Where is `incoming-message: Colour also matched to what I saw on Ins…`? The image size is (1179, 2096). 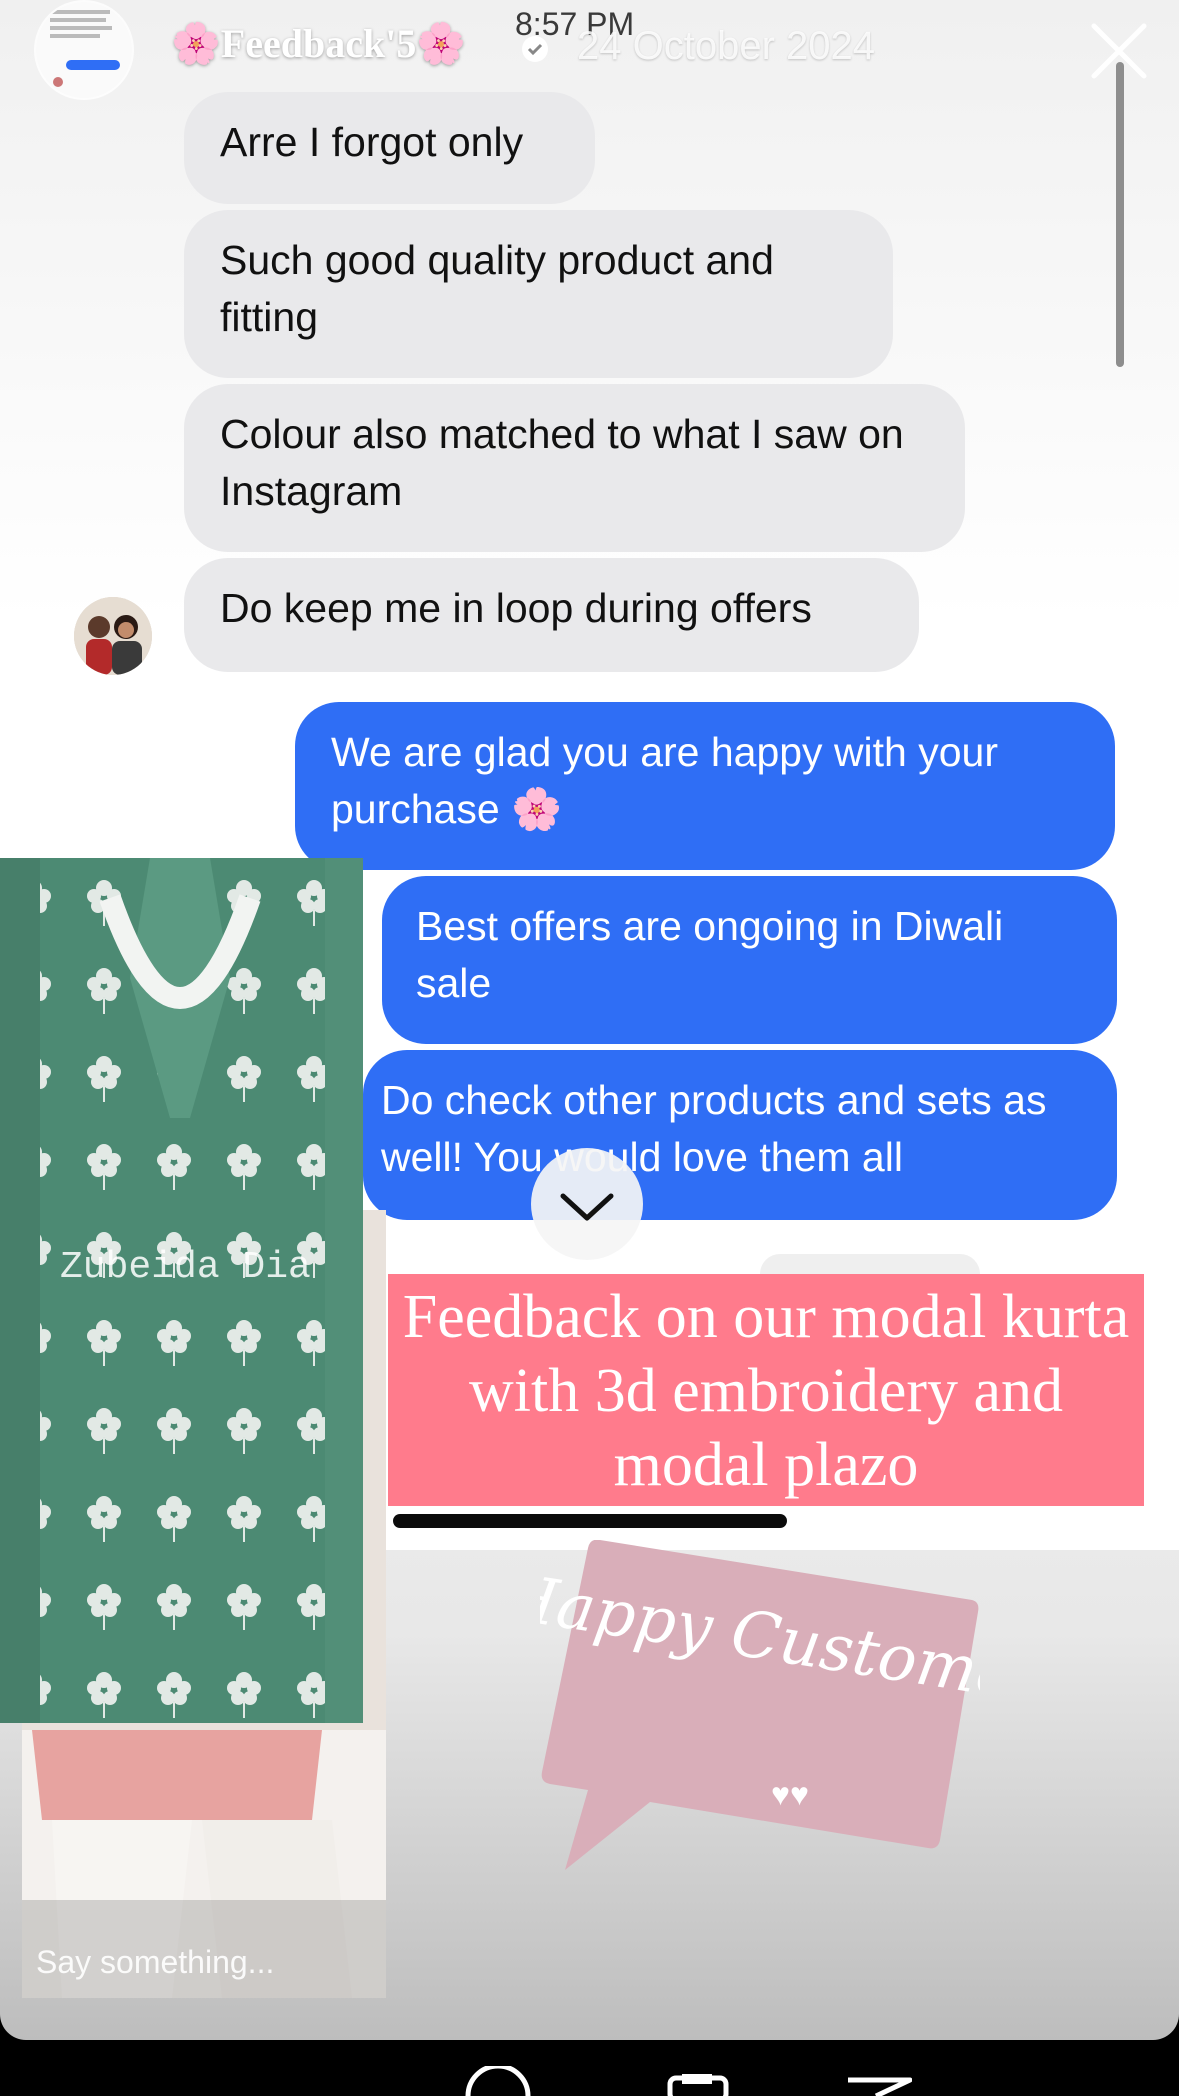
incoming-message: Colour also matched to what I saw on Ins… is located at coordinates (574, 468).